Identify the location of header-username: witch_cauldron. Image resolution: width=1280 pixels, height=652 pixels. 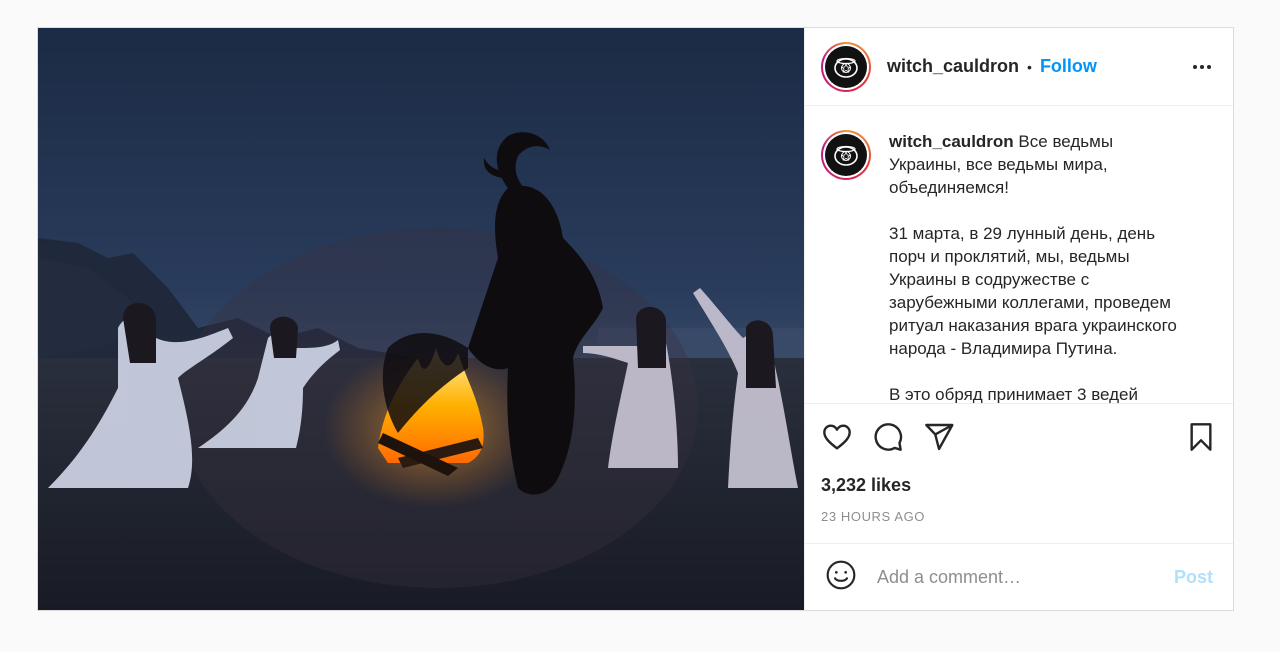
(953, 66).